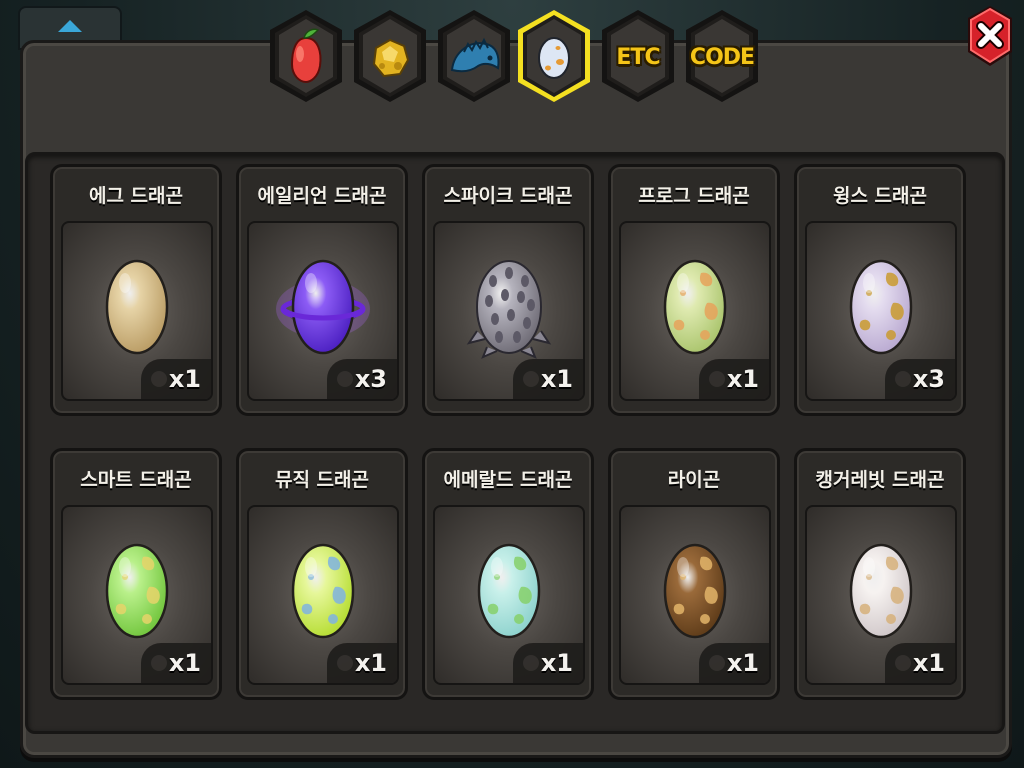  I want to click on item-name: 캥거레빗 드래곤, so click(880, 480).